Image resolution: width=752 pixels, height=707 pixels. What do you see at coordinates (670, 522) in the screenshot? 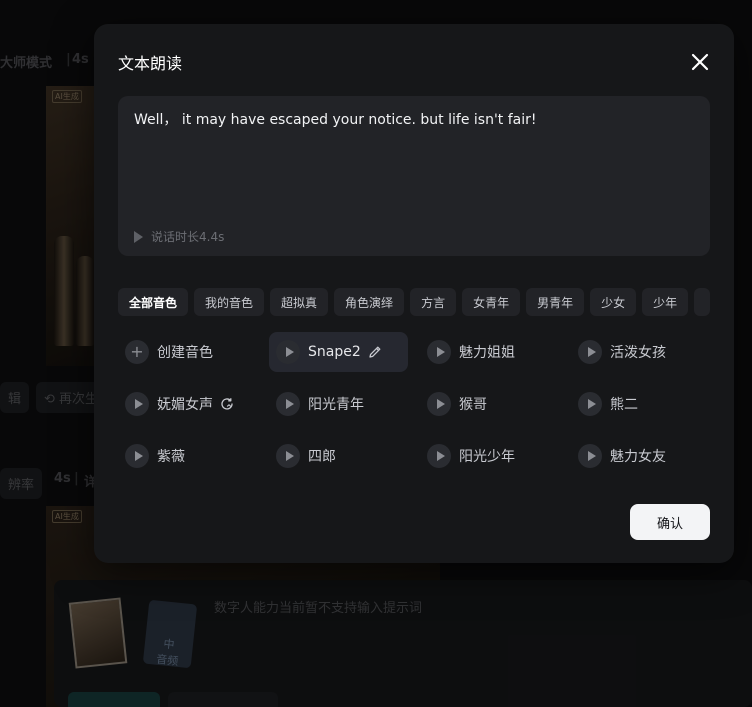
I see `confirm-button: 确认` at bounding box center [670, 522].